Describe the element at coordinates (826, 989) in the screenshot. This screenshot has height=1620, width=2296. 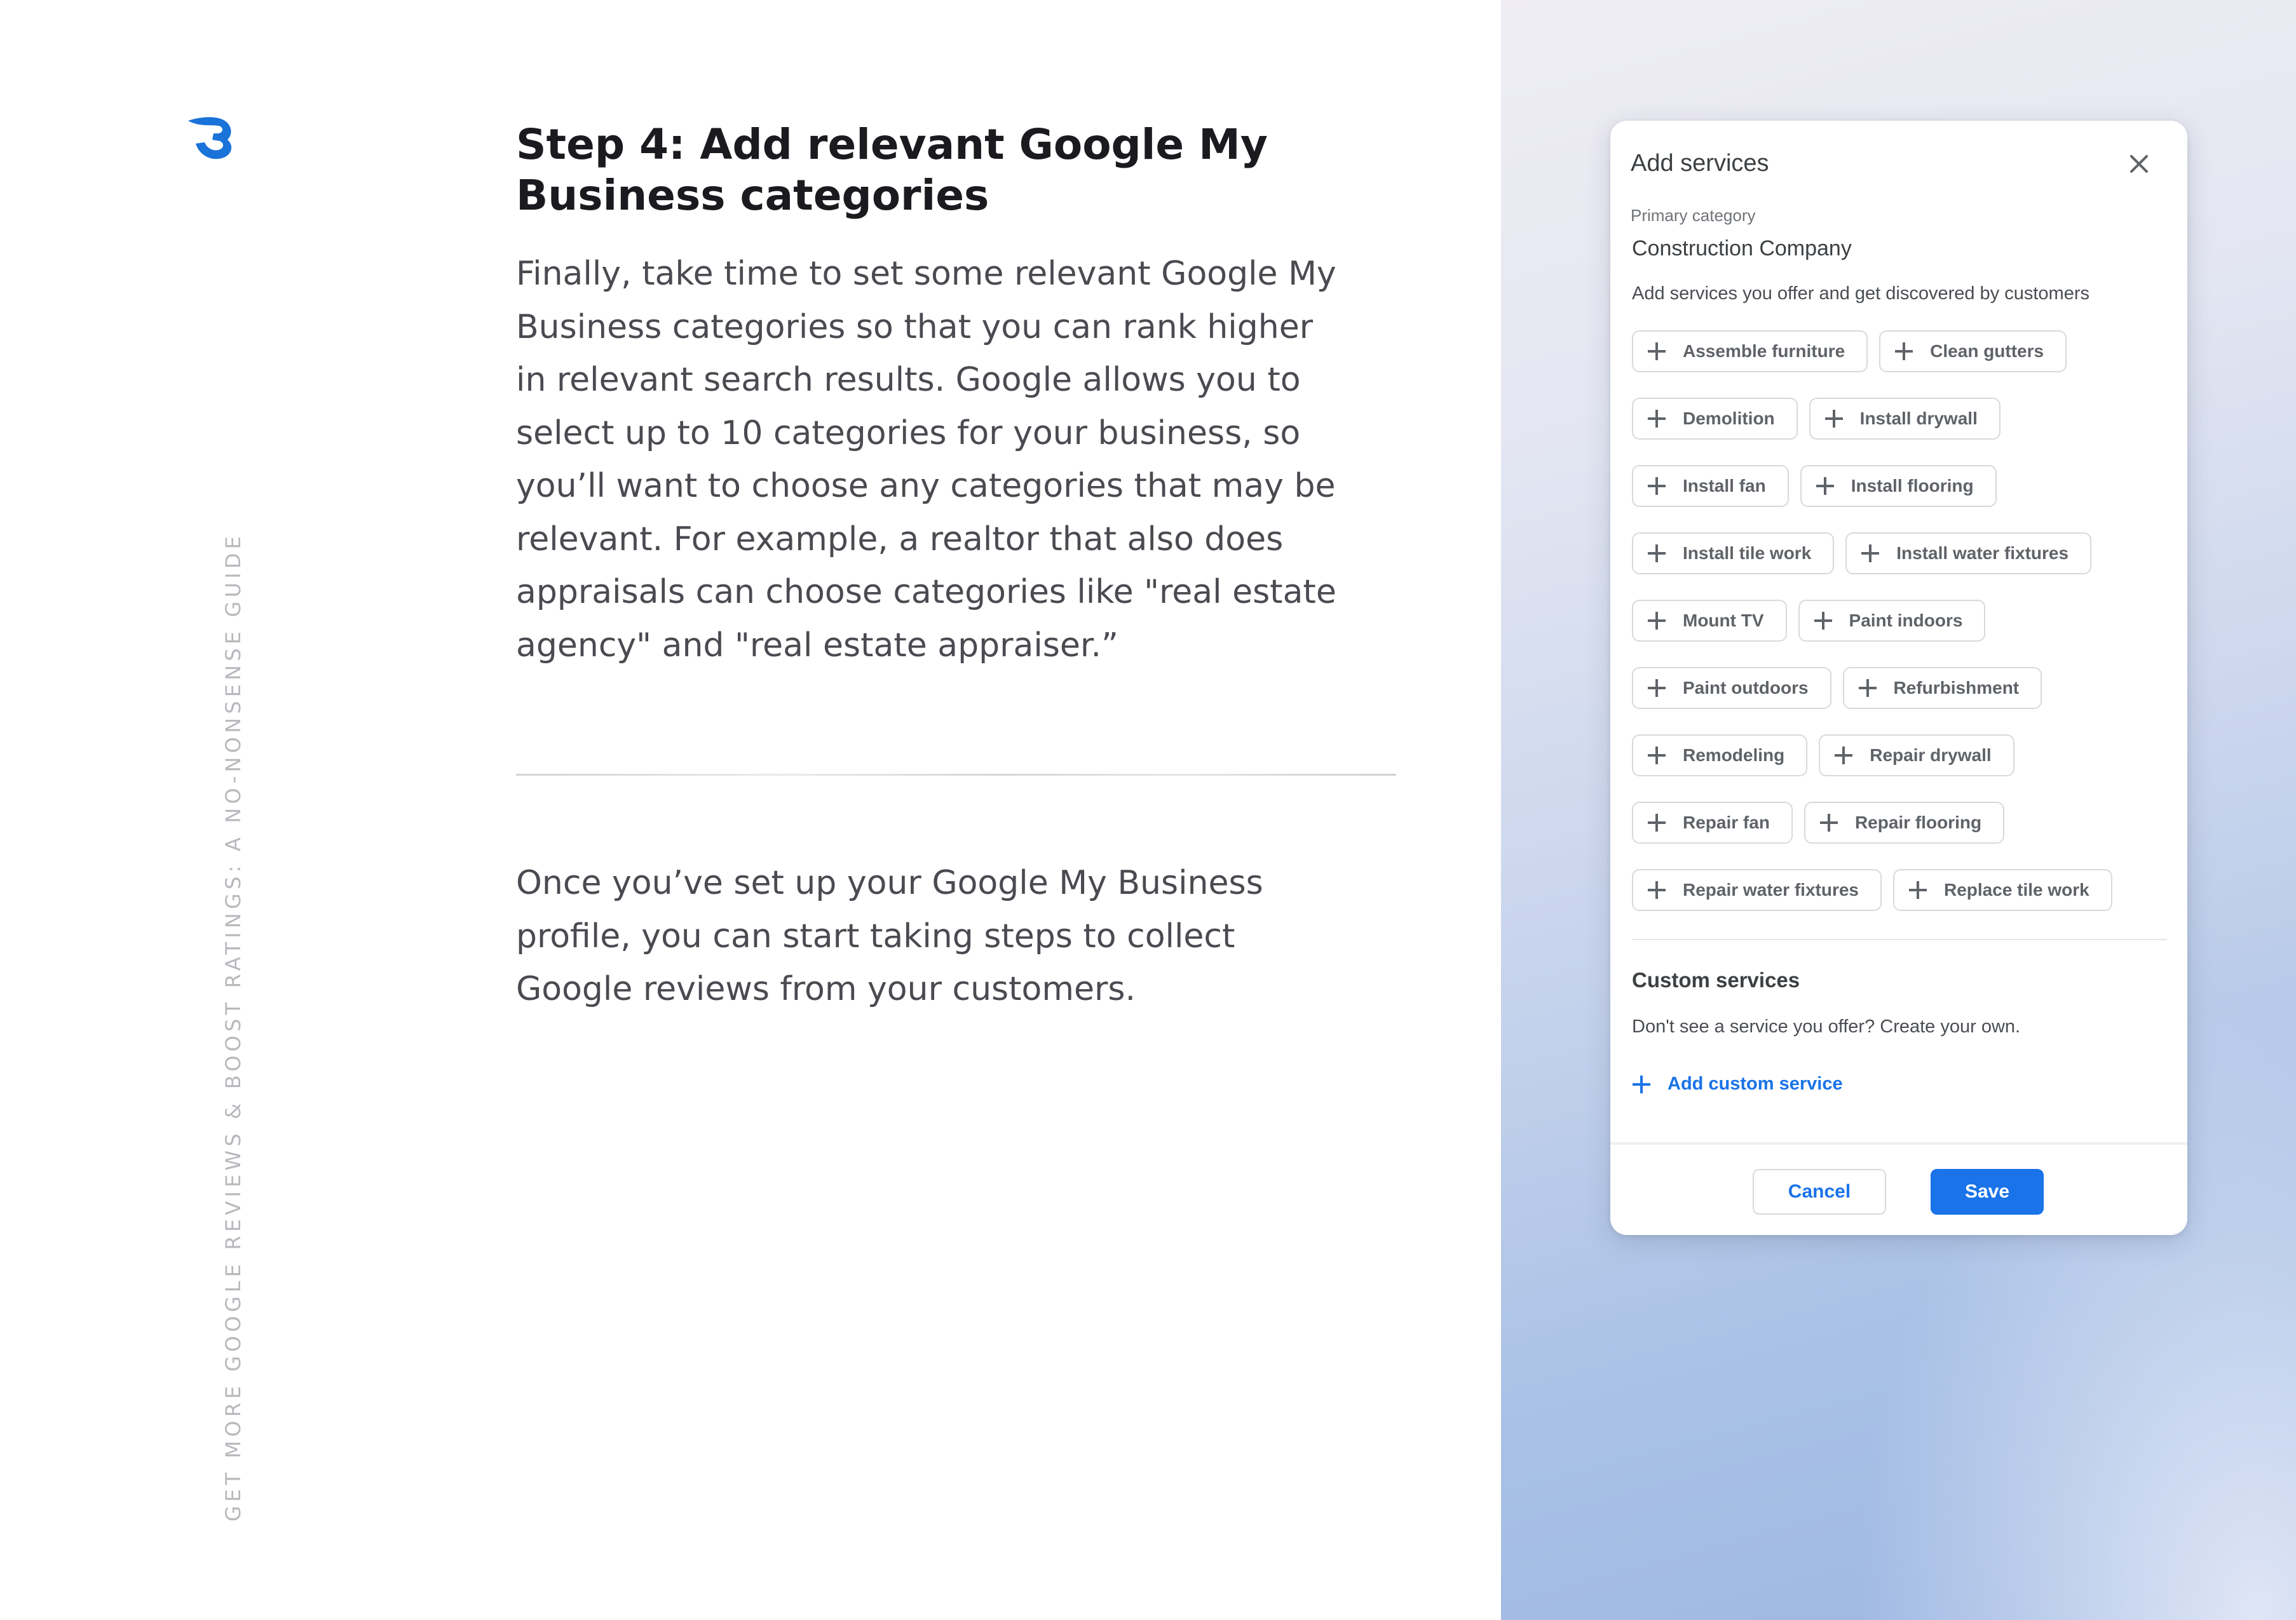
I see `paragraph-line: Google reviews from your customers.` at that location.